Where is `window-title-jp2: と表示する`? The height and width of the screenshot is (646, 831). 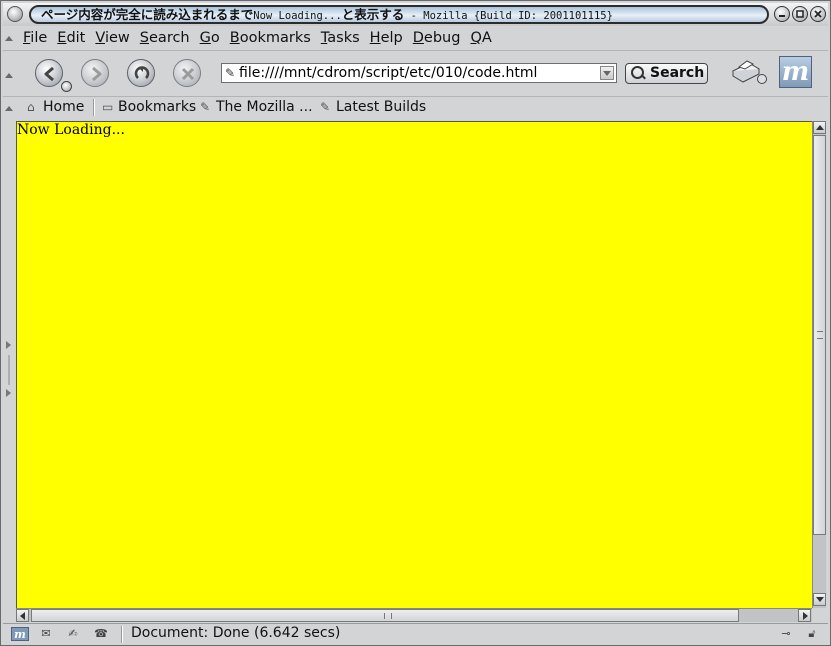
window-title-jp2: と表示する is located at coordinates (373, 14).